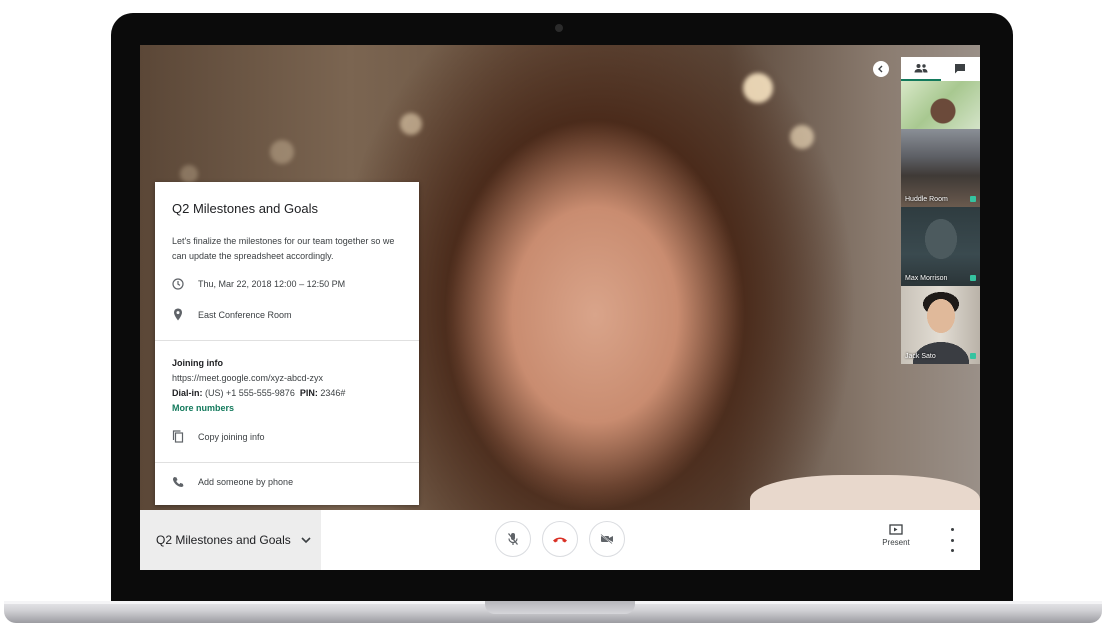  I want to click on meeting-datetime: Thu, Mar 22, 2018 12:00 – 12:50 PM, so click(272, 284).